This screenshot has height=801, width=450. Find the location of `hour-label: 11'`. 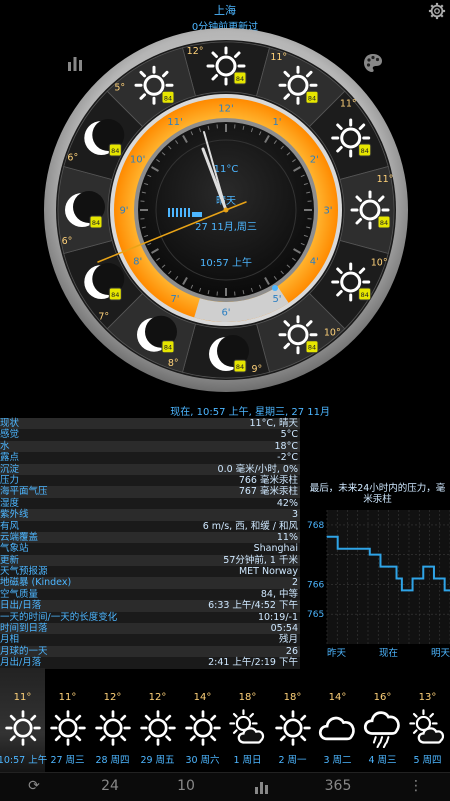

hour-label: 11' is located at coordinates (174, 122).